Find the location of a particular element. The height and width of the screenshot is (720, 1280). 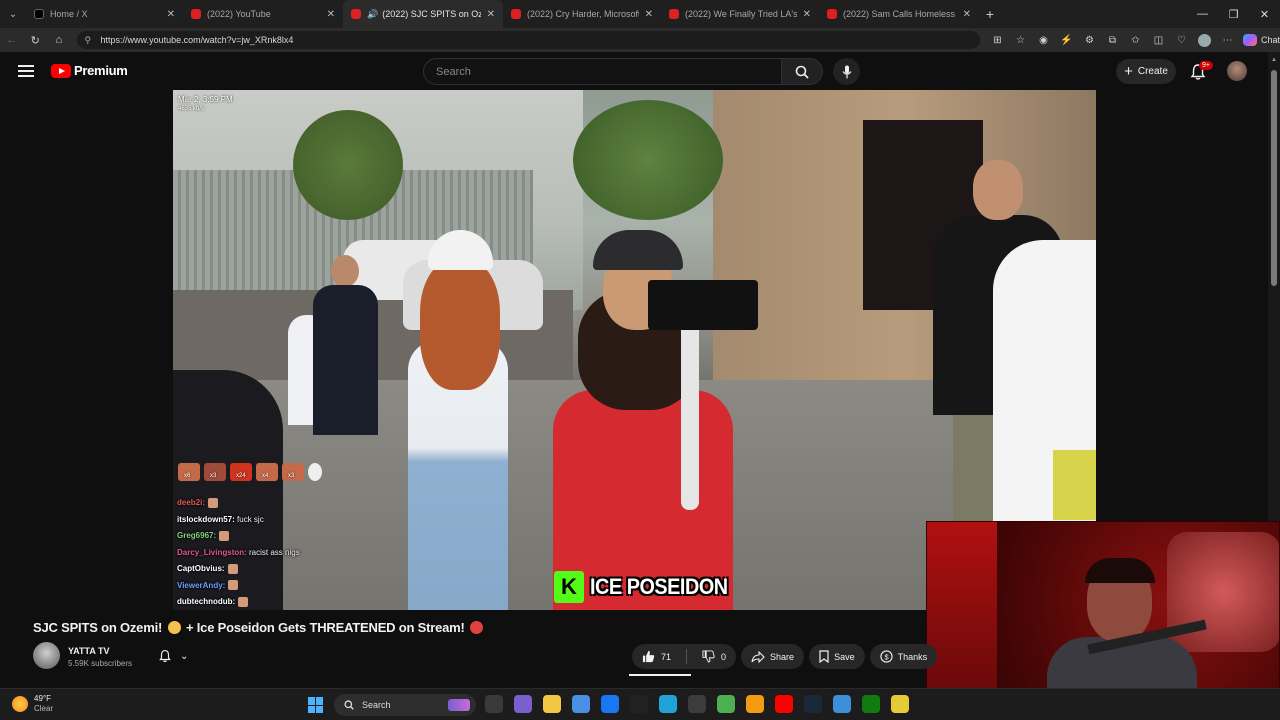

emote-count: x24 is located at coordinates (241, 476).